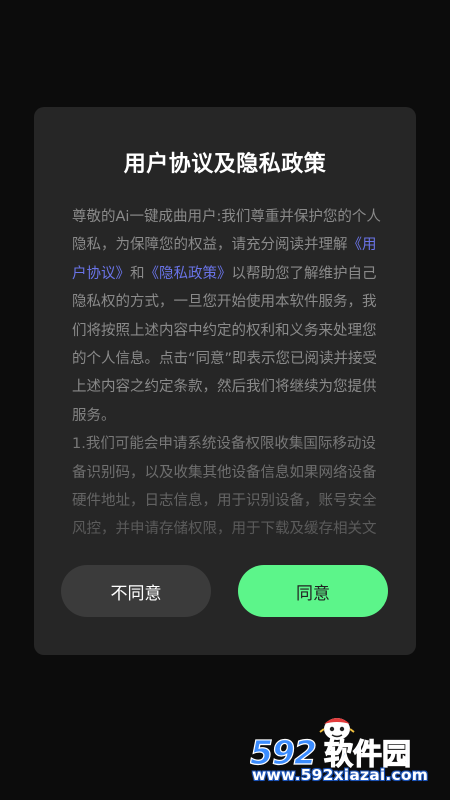 Image resolution: width=450 pixels, height=800 pixels. What do you see at coordinates (313, 591) in the screenshot?
I see `agree-button: 同意` at bounding box center [313, 591].